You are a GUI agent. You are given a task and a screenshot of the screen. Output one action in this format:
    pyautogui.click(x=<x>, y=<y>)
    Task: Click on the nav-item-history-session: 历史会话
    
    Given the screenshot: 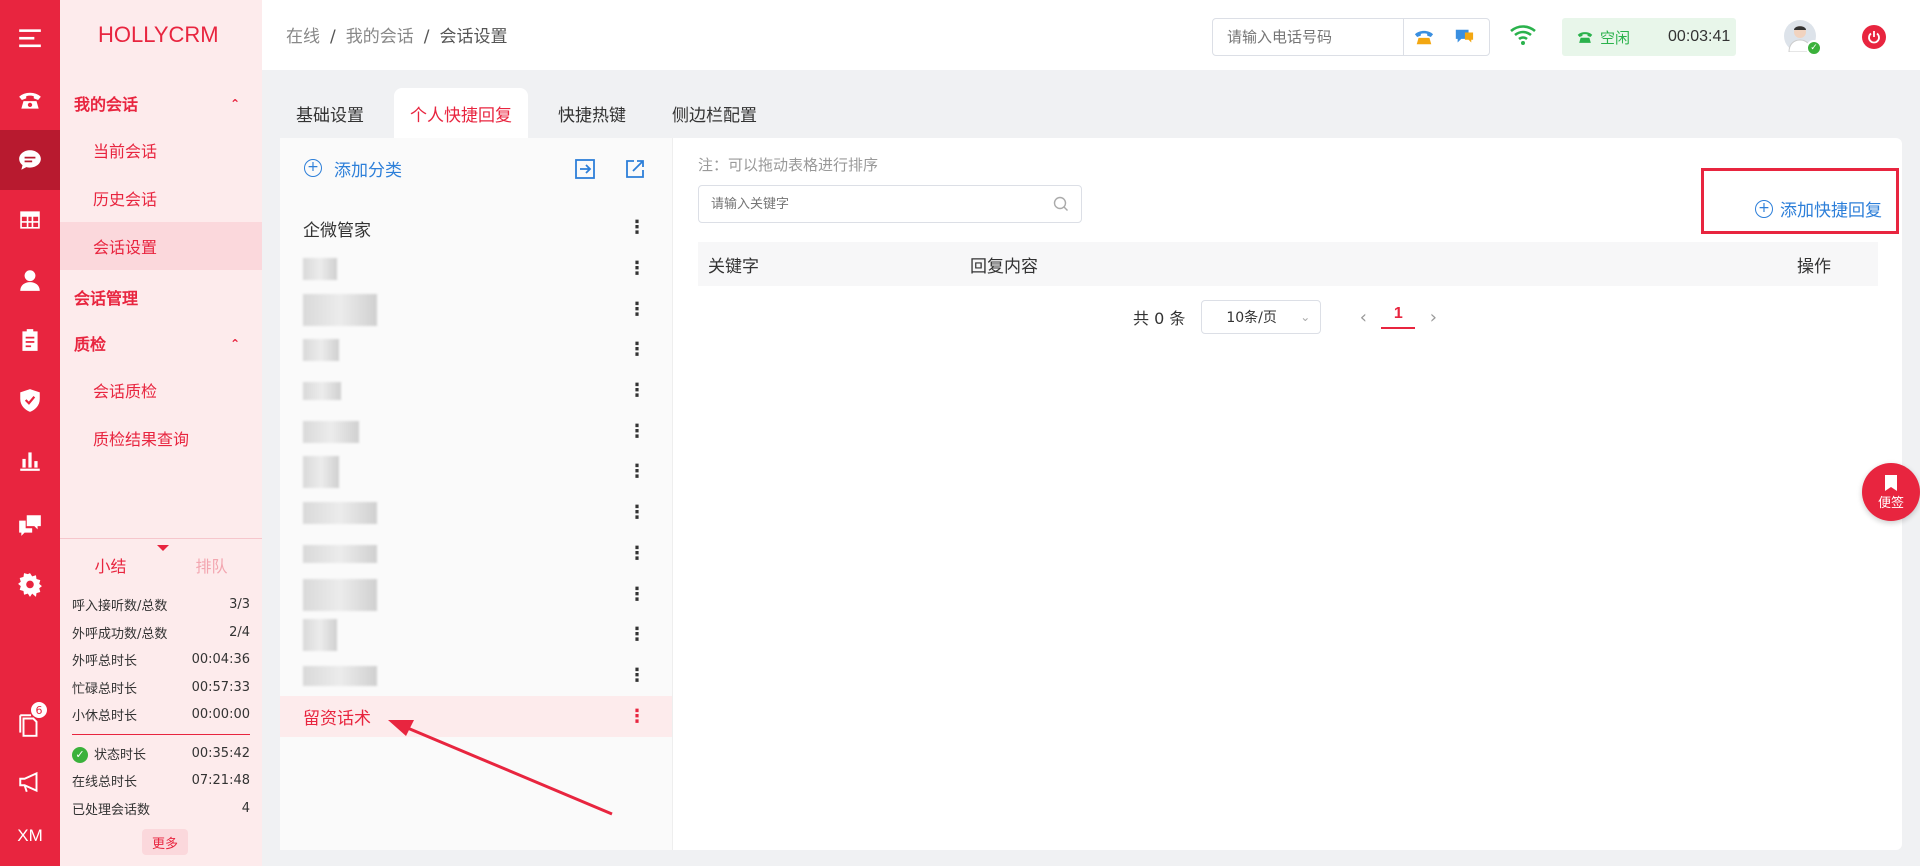 What is the action you would take?
    pyautogui.click(x=161, y=198)
    